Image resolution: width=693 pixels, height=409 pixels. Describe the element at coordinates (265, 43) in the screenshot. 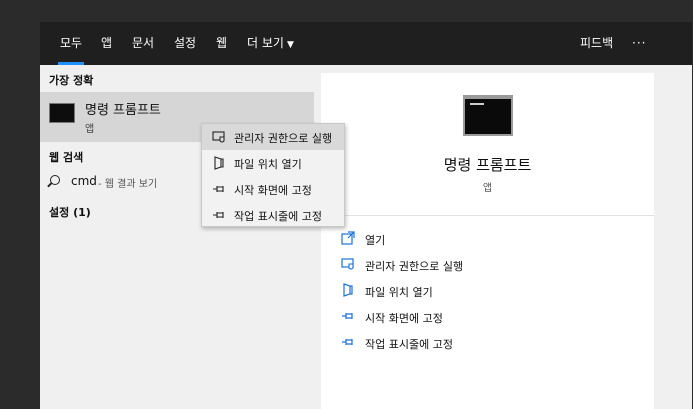

I see `tab-label: 더 보기` at that location.